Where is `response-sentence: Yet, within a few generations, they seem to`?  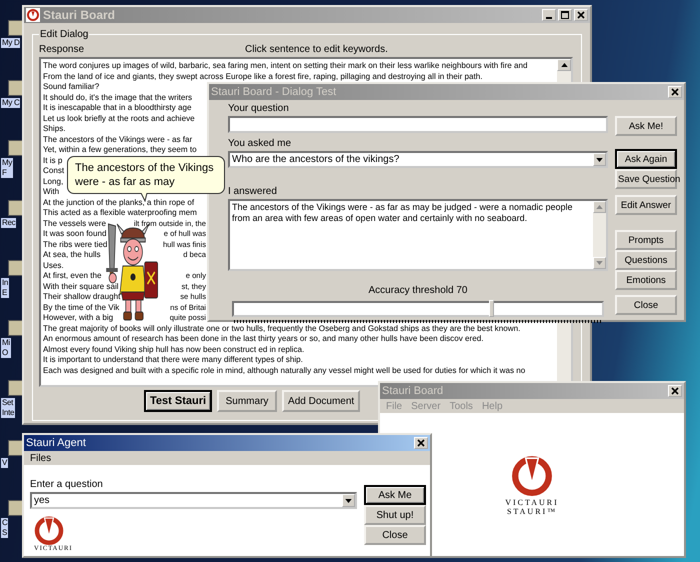 response-sentence: Yet, within a few generations, they seem to is located at coordinates (120, 149).